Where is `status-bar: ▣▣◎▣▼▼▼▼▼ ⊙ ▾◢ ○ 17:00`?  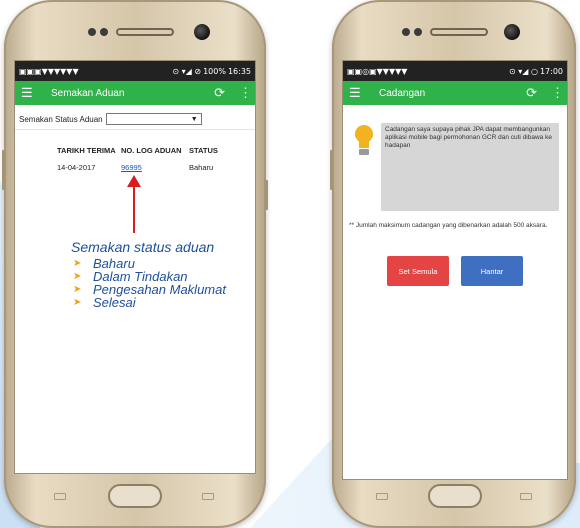 status-bar: ▣▣◎▣▼▼▼▼▼ ⊙ ▾◢ ○ 17:00 is located at coordinates (455, 71).